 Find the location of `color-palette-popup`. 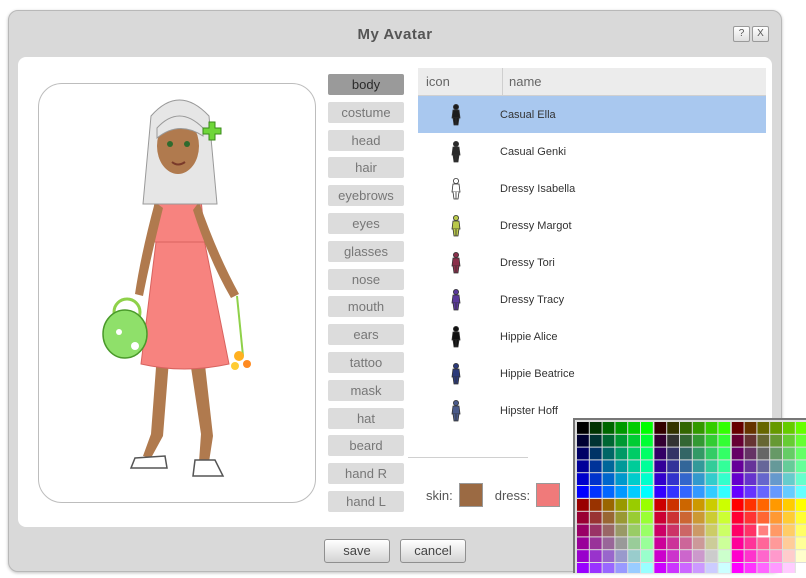

color-palette-popup is located at coordinates (689, 496).